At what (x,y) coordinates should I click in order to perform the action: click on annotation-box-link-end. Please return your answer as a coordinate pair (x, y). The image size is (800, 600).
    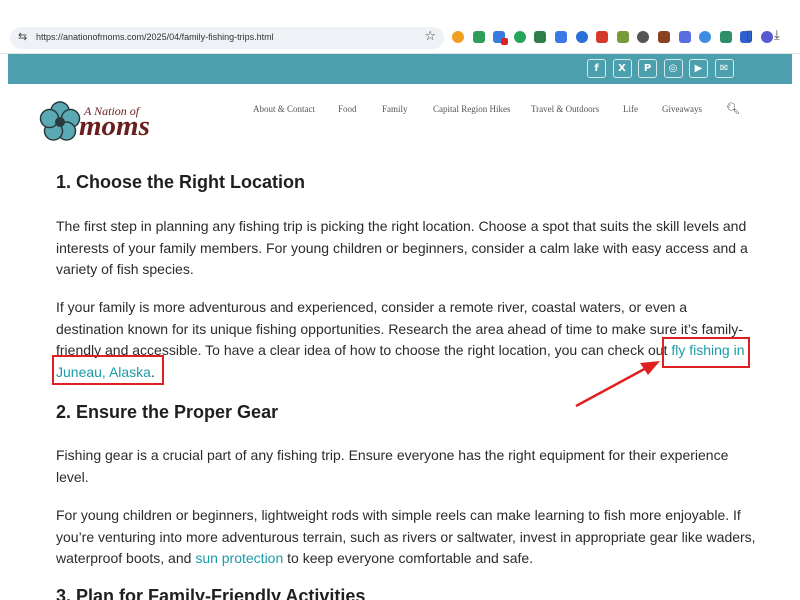
    Looking at the image, I should click on (108, 370).